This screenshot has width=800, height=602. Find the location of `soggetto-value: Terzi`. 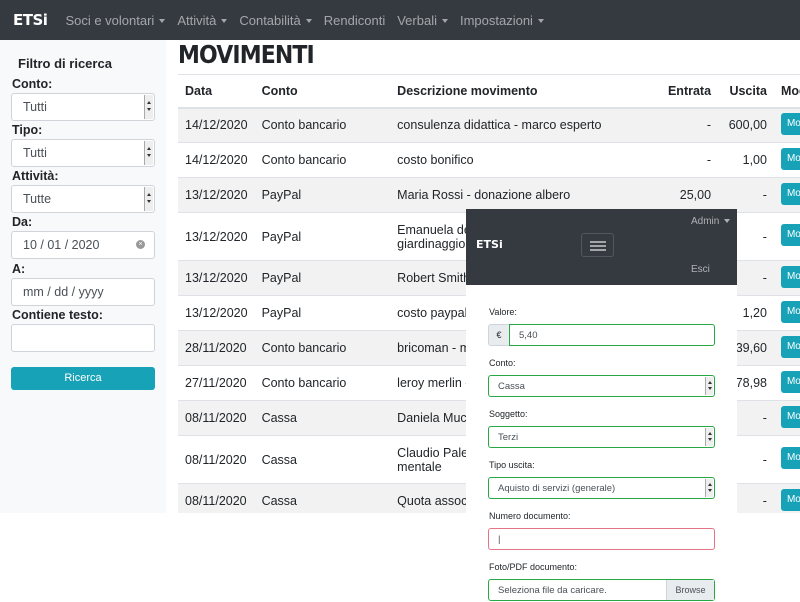

soggetto-value: Terzi is located at coordinates (508, 437).